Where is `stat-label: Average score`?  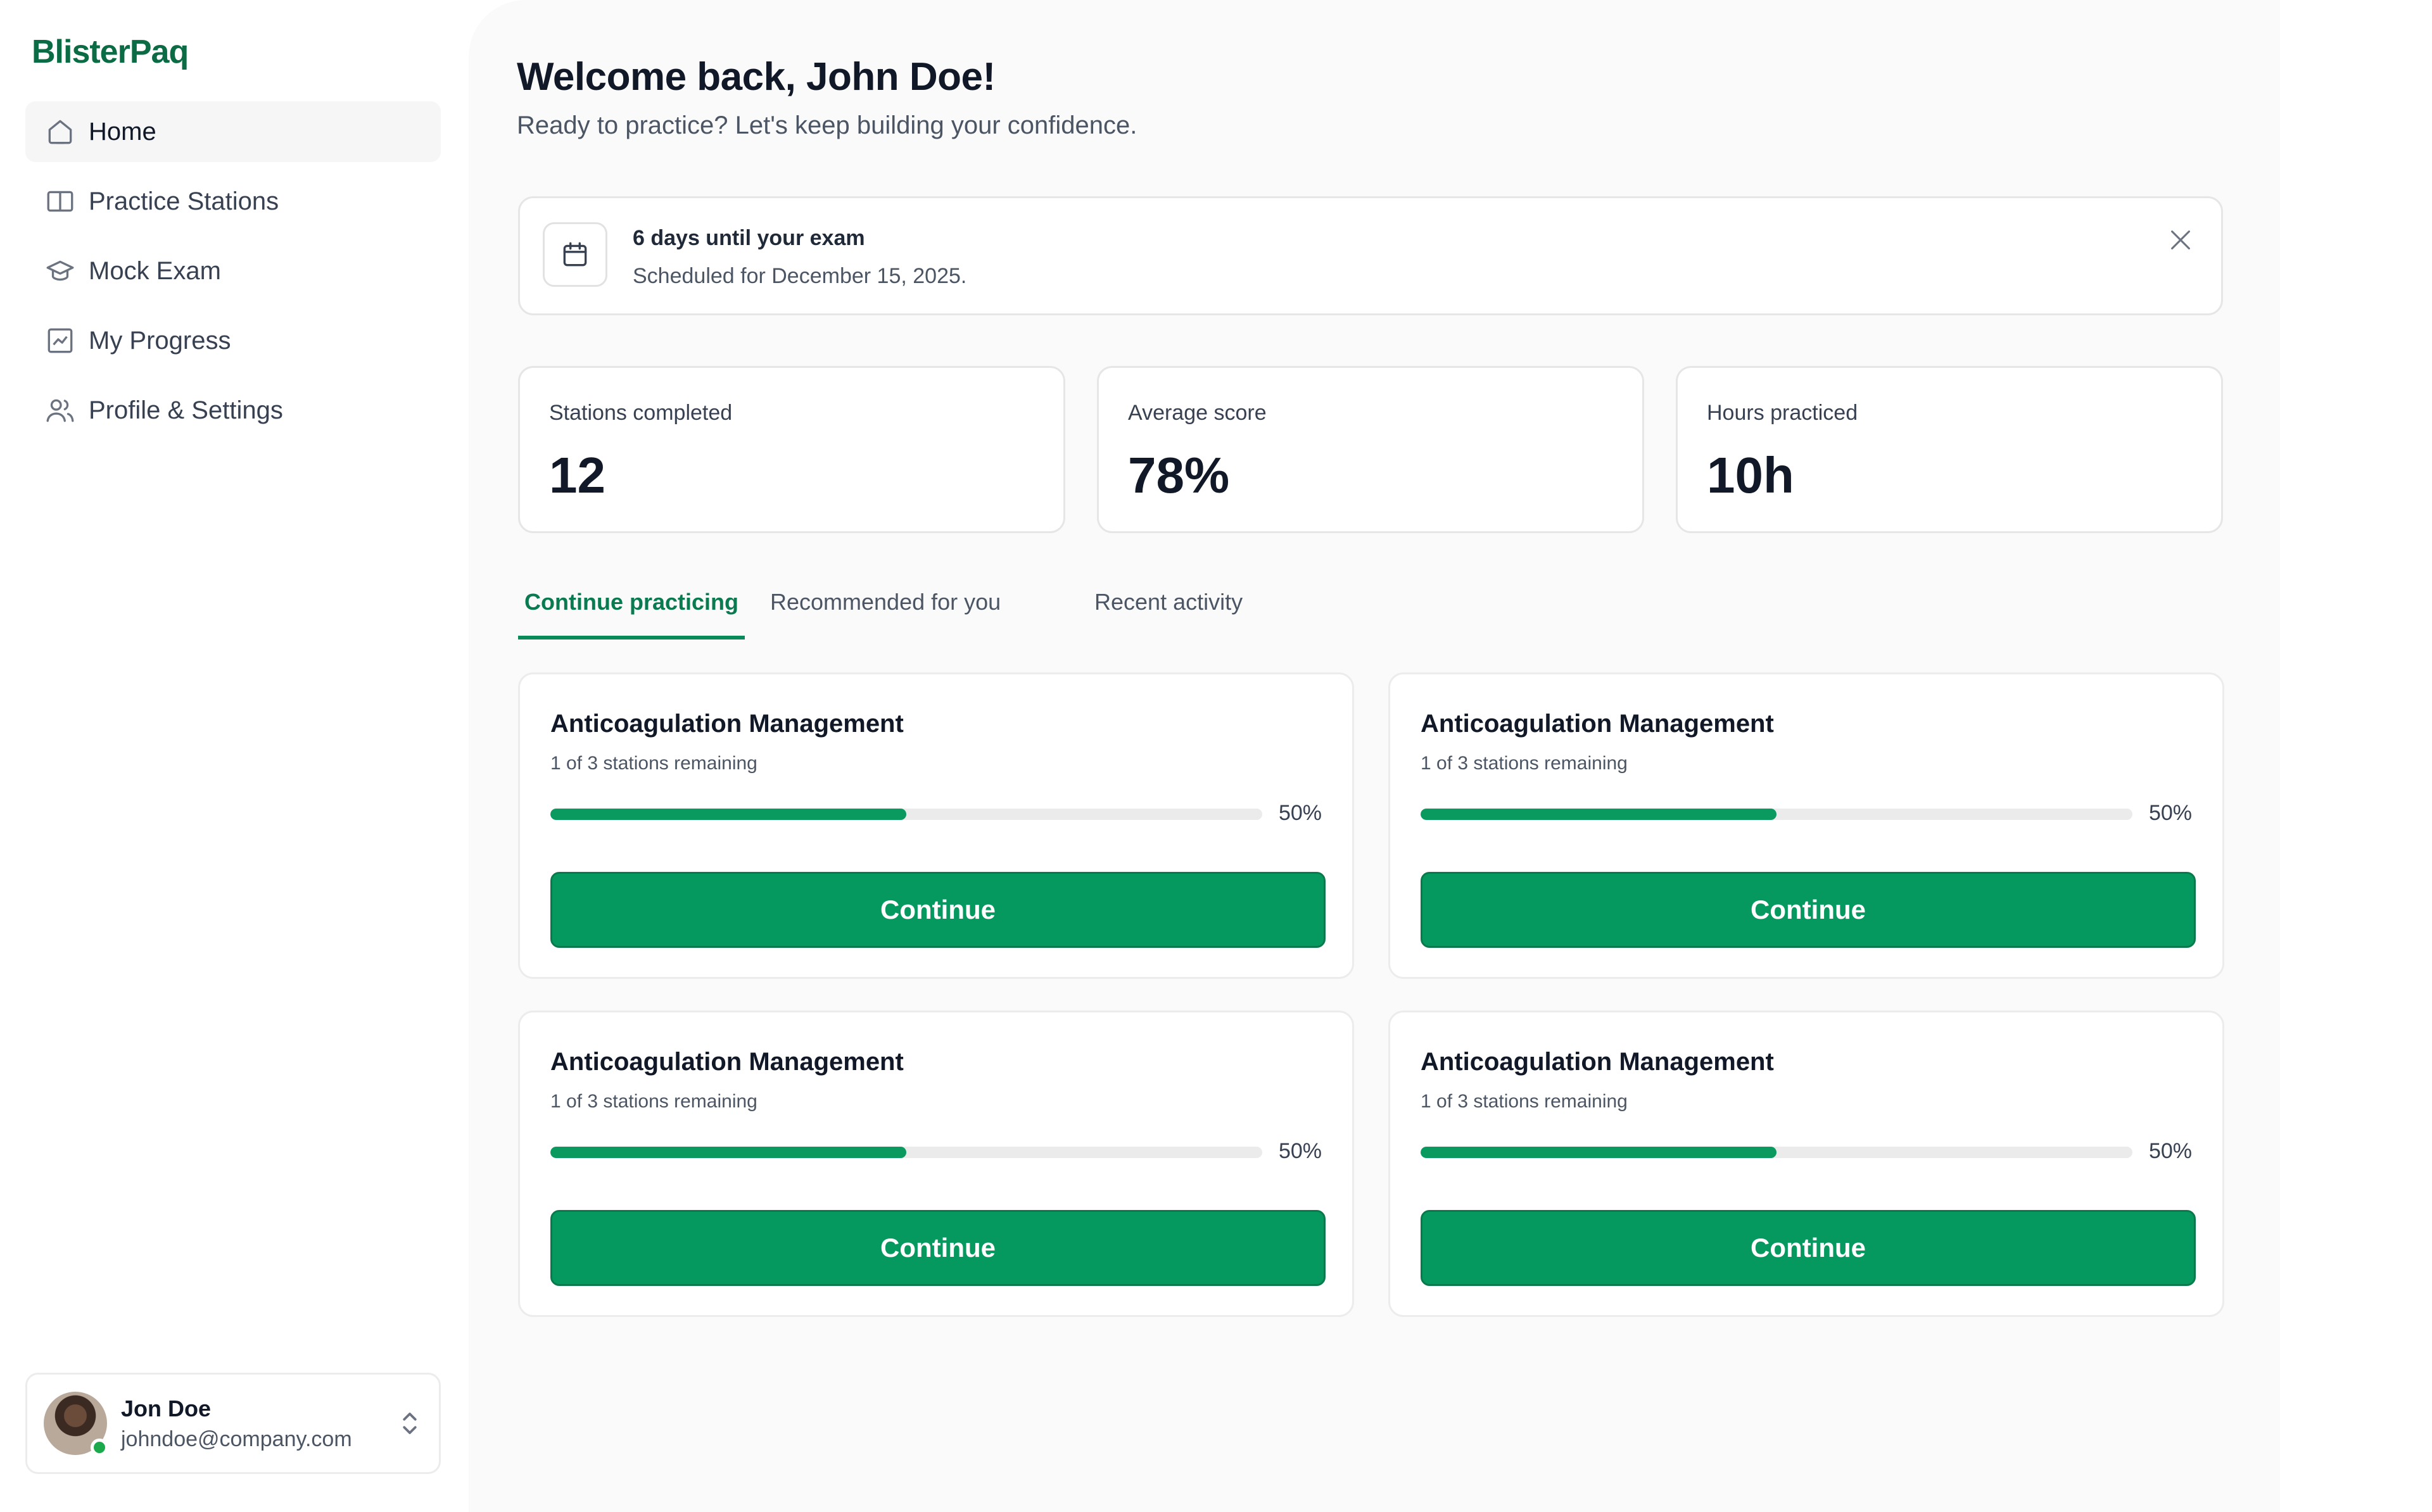
stat-label: Average score is located at coordinates (1197, 413).